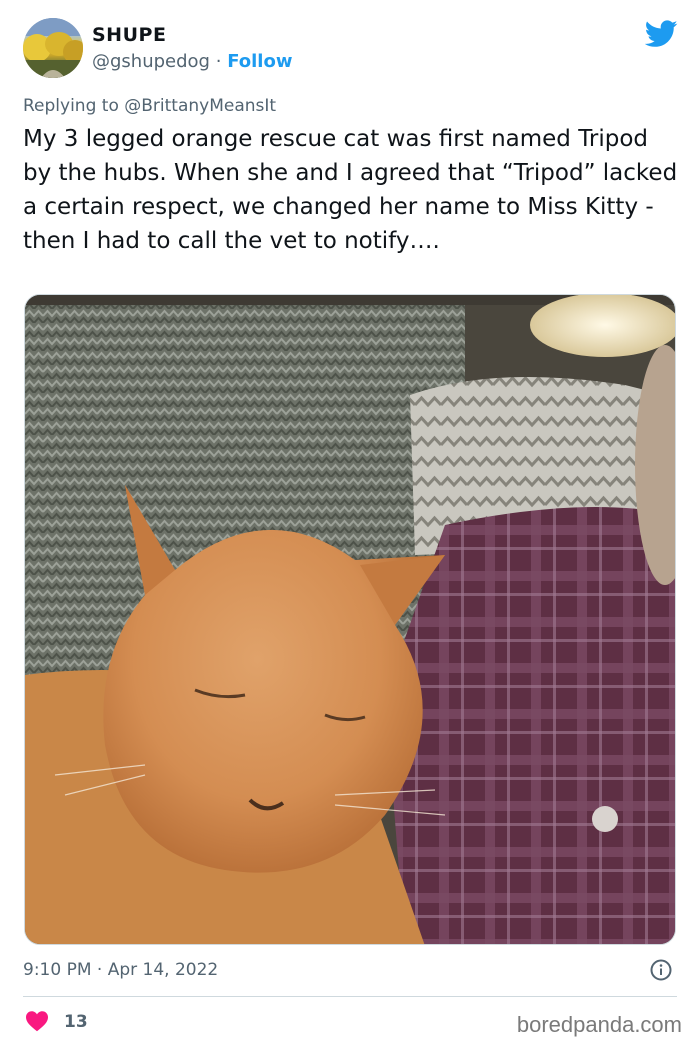 The height and width of the screenshot is (1049, 700). Describe the element at coordinates (661, 34) in the screenshot. I see `twitter-bird-icon` at that location.